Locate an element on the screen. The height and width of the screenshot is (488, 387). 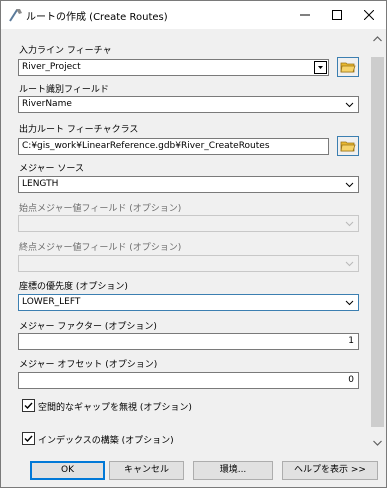
input-features-label: 入力ライン フィーチャ is located at coordinates (65, 51).